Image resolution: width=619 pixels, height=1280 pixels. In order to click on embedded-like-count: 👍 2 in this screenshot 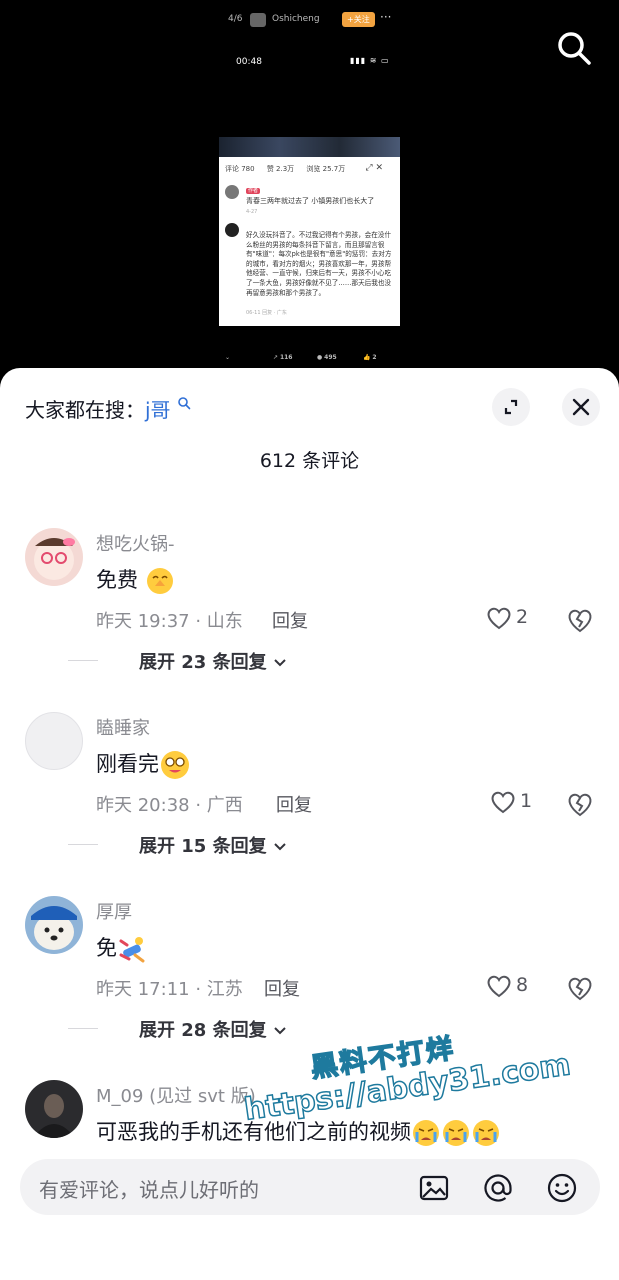, I will do `click(370, 357)`.